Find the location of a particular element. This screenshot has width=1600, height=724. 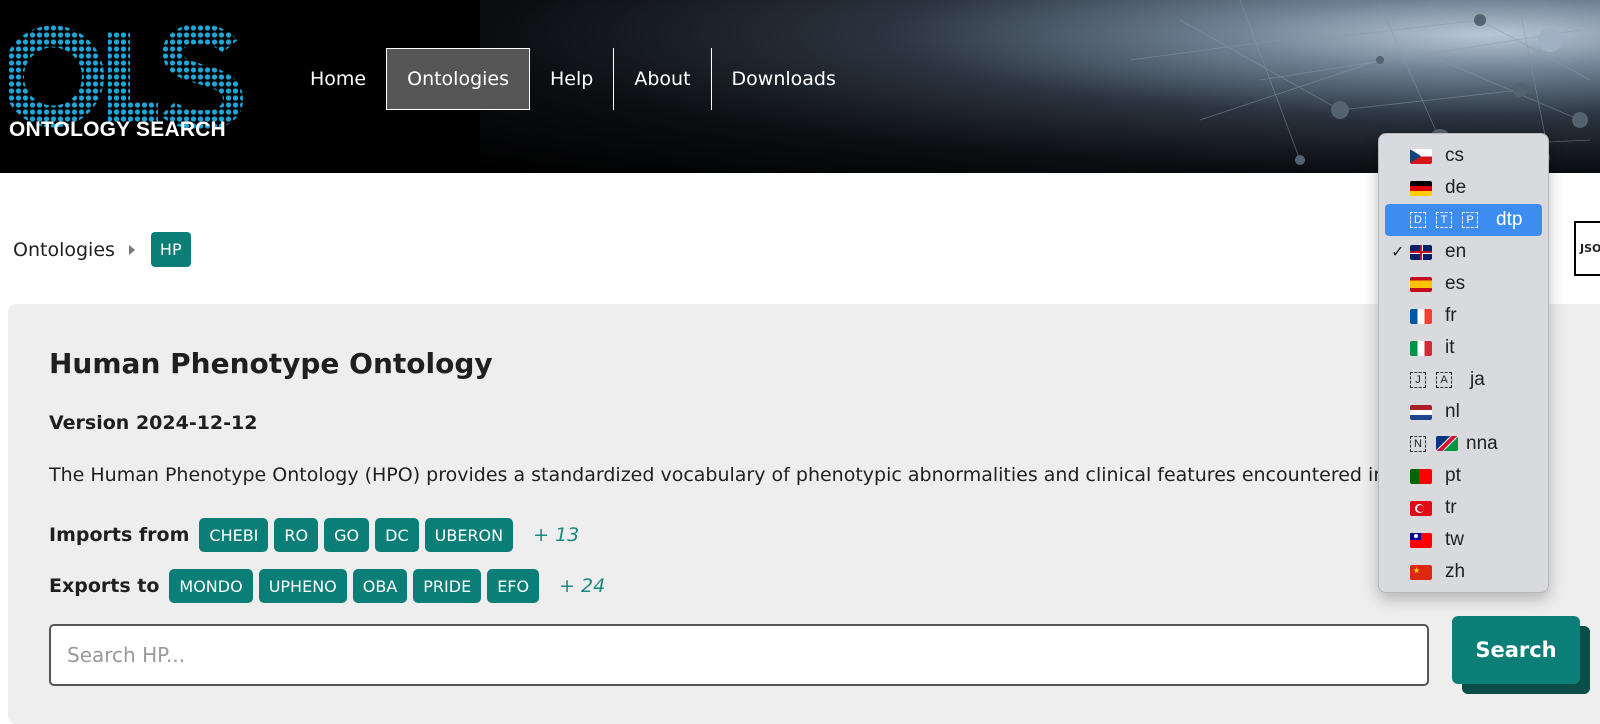

export-chip: PRIDE is located at coordinates (447, 586).